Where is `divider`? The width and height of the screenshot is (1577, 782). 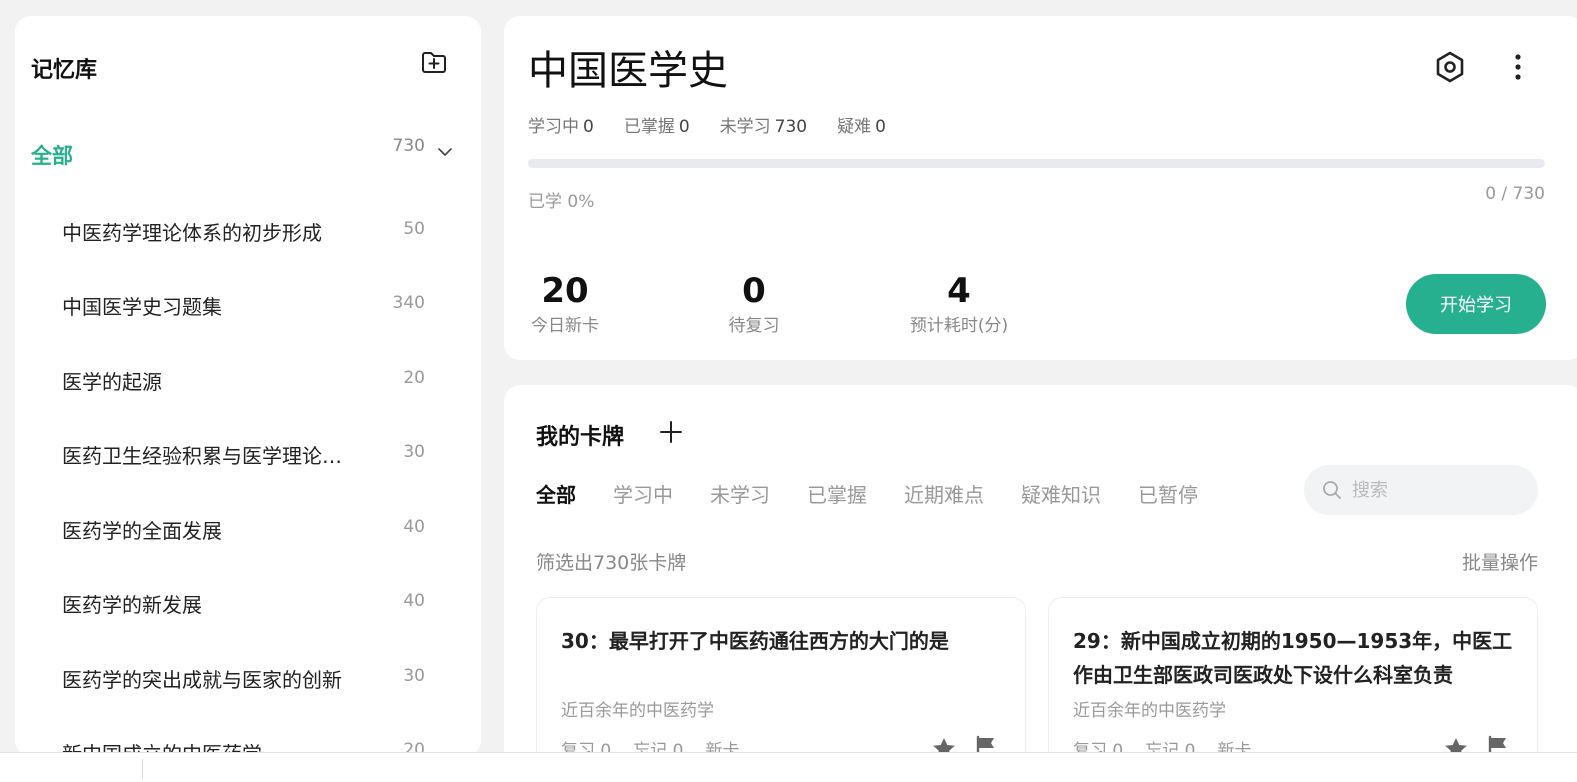
divider is located at coordinates (142, 769).